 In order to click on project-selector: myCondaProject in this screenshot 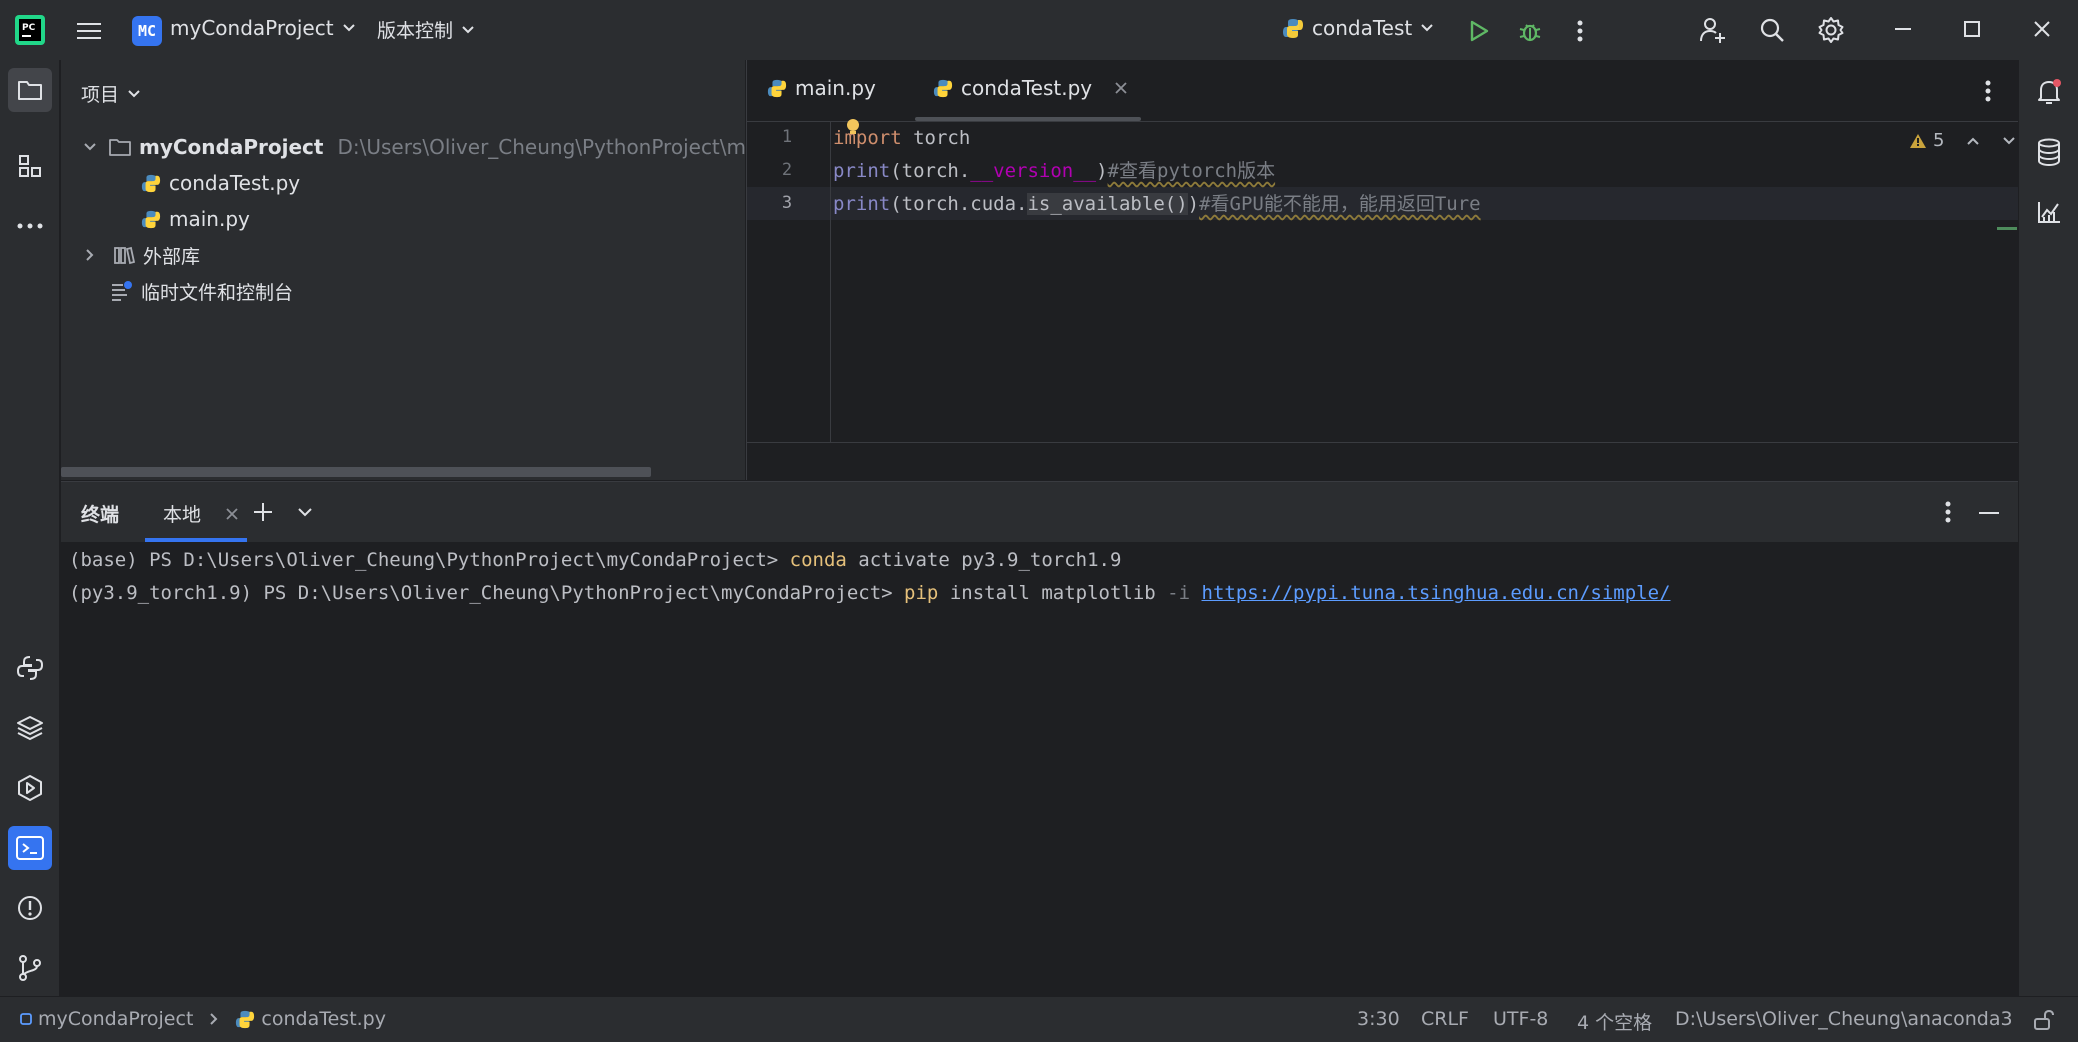, I will do `click(263, 28)`.